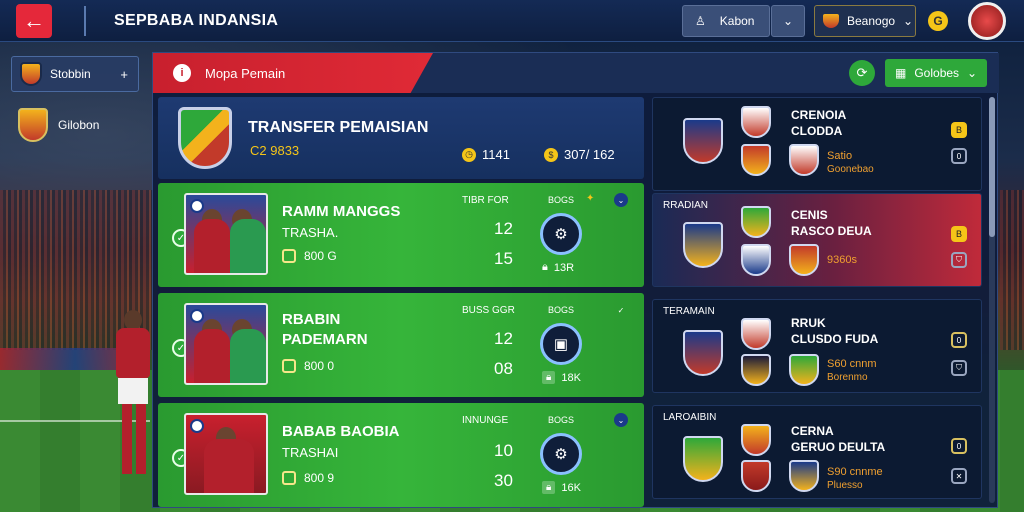  Describe the element at coordinates (938, 21) in the screenshot. I see `coin-icon: G` at that location.